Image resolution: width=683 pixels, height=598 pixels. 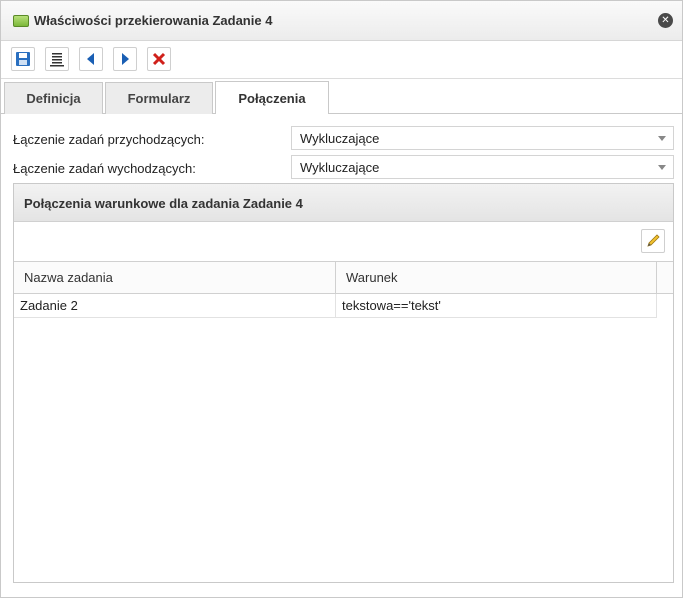 I want to click on cell-task-name: Zadanie 2, so click(x=175, y=305).